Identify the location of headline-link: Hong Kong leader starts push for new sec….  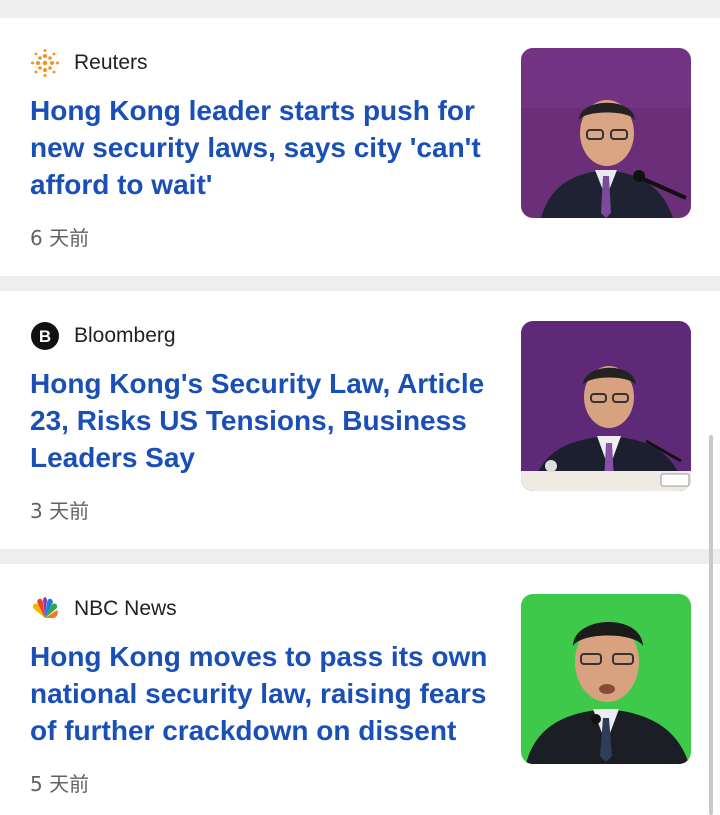
(265, 147).